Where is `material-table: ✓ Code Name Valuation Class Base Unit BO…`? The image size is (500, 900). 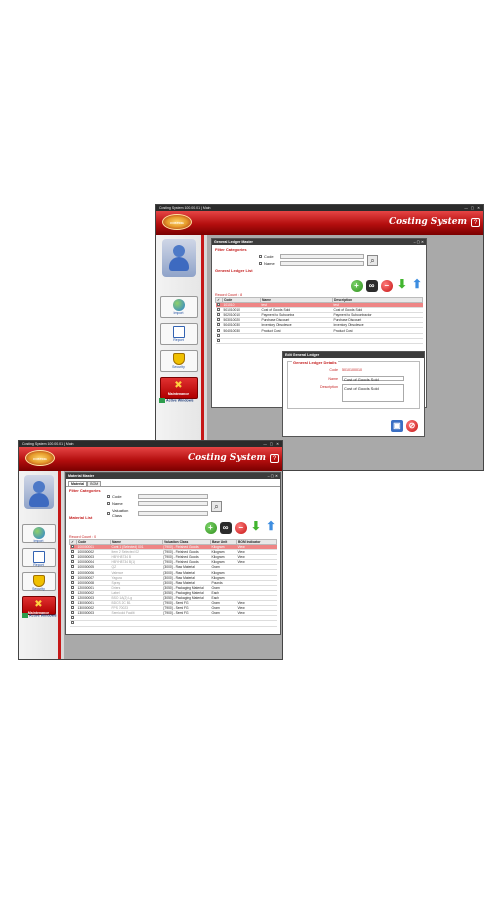 material-table: ✓ Code Name Valuation Class Base Unit BO… is located at coordinates (173, 583).